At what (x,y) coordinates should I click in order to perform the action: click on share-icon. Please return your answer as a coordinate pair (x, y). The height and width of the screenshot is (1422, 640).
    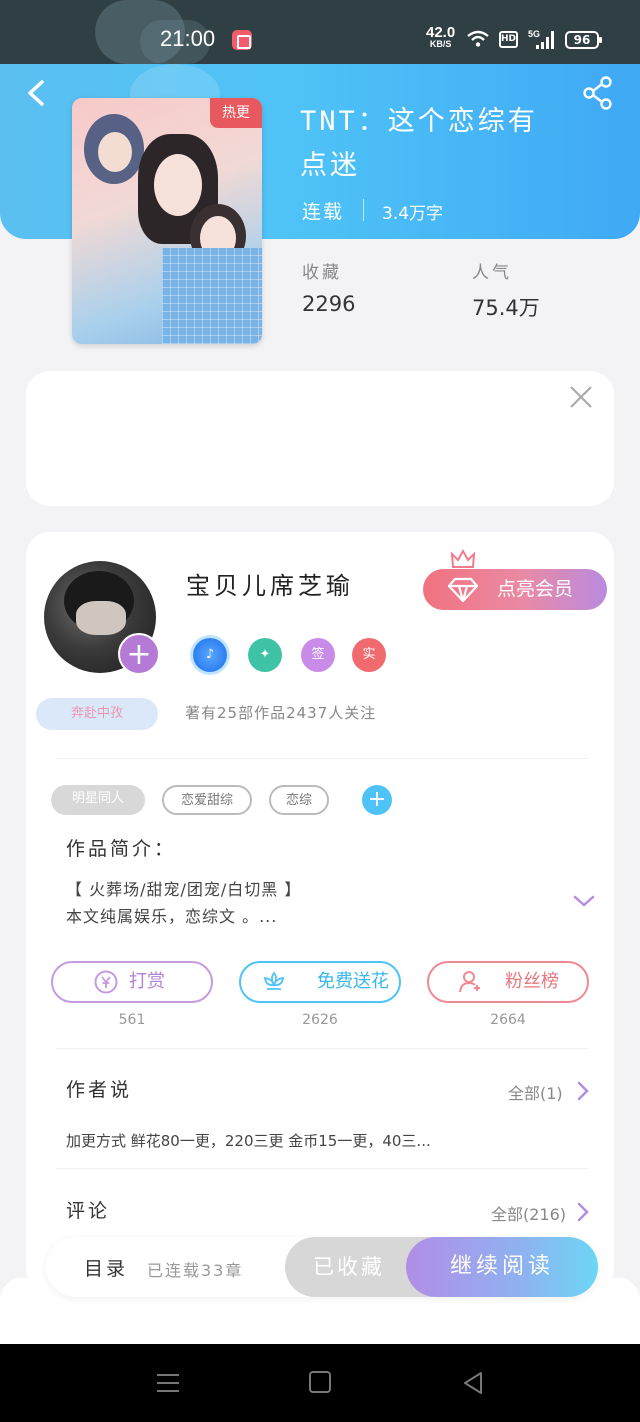
    Looking at the image, I should click on (598, 93).